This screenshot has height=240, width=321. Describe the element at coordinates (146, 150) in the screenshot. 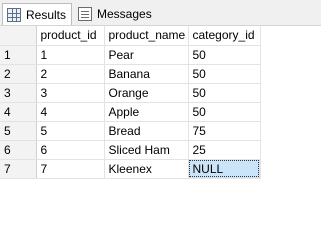

I see `cell-product-name: Sliced Ham` at that location.